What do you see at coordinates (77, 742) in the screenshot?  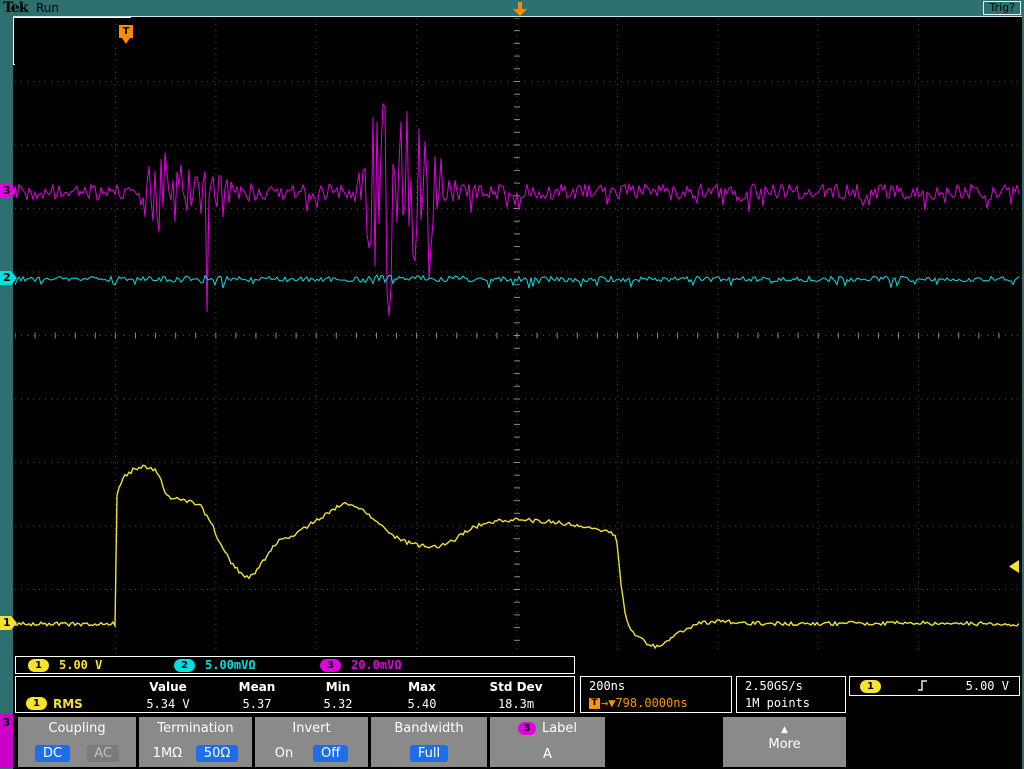 I see `menu-coupling-button: Coupling DC AC` at bounding box center [77, 742].